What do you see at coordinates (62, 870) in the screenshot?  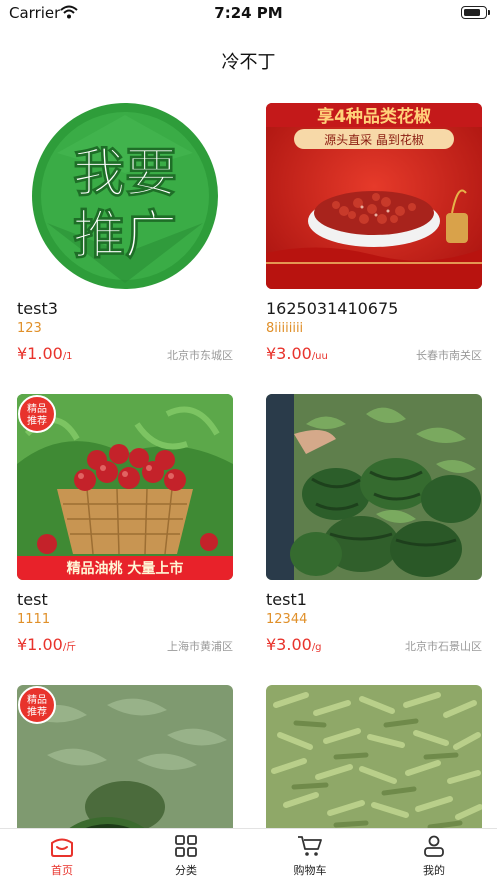 I see `tab-label: 首页` at bounding box center [62, 870].